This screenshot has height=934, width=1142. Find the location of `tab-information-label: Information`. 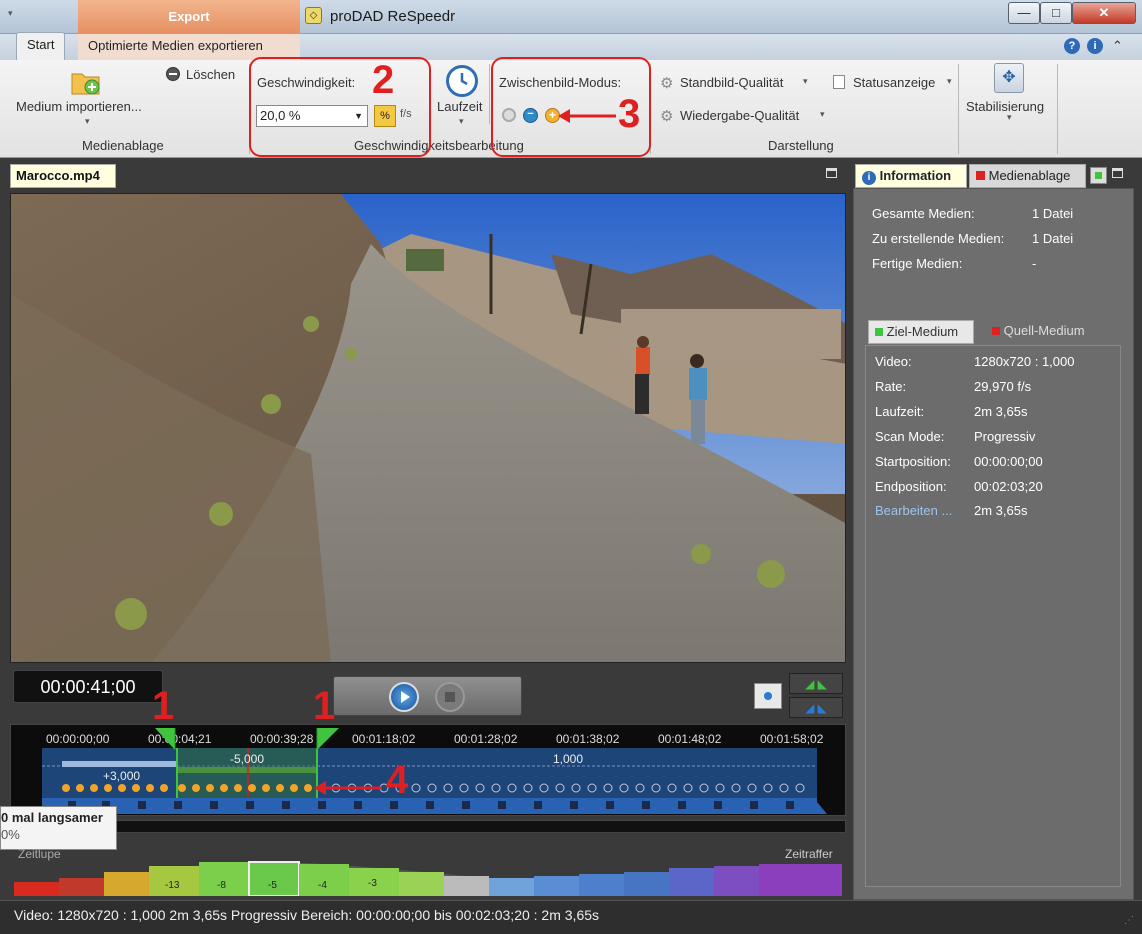

tab-information-label: Information is located at coordinates (915, 175).